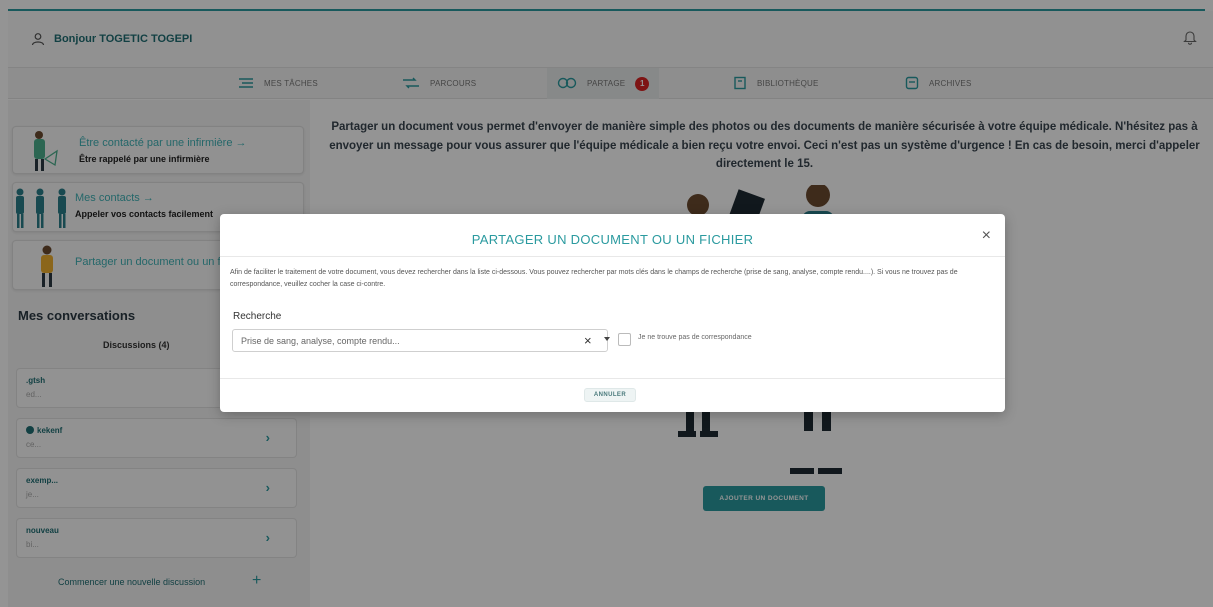  What do you see at coordinates (986, 236) in the screenshot?
I see `close-icon: ×` at bounding box center [986, 236].